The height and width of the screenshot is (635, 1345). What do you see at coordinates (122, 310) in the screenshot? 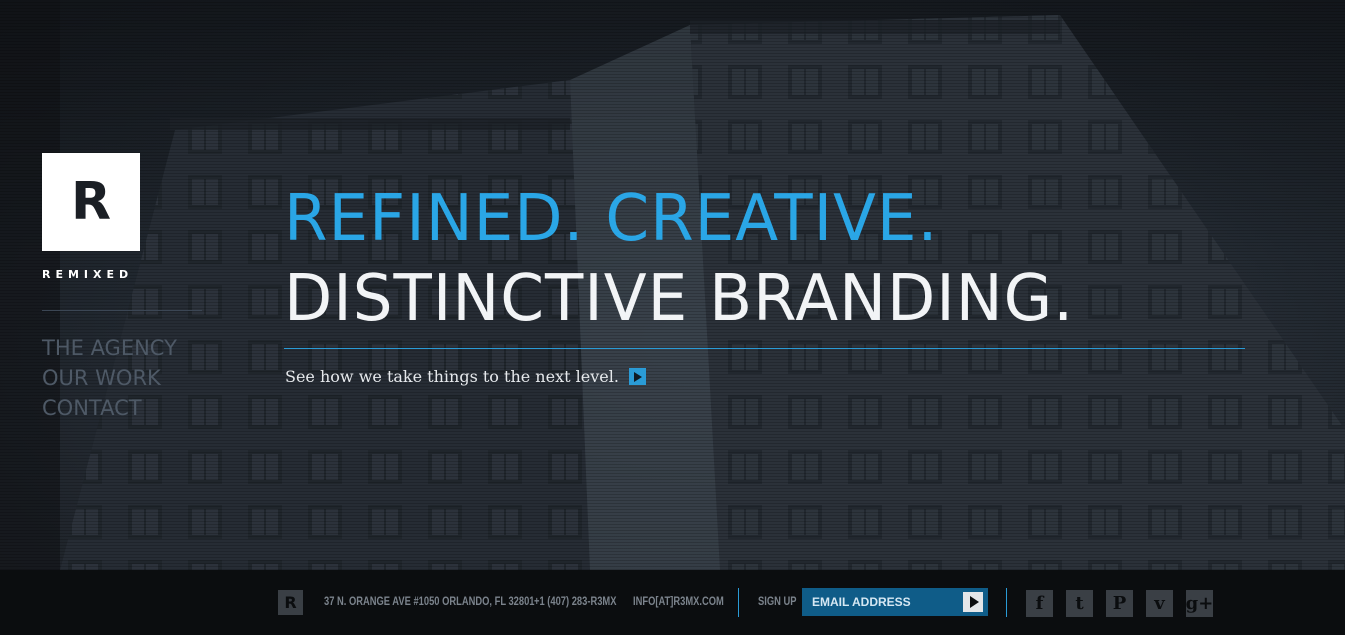
I see `left-divider` at bounding box center [122, 310].